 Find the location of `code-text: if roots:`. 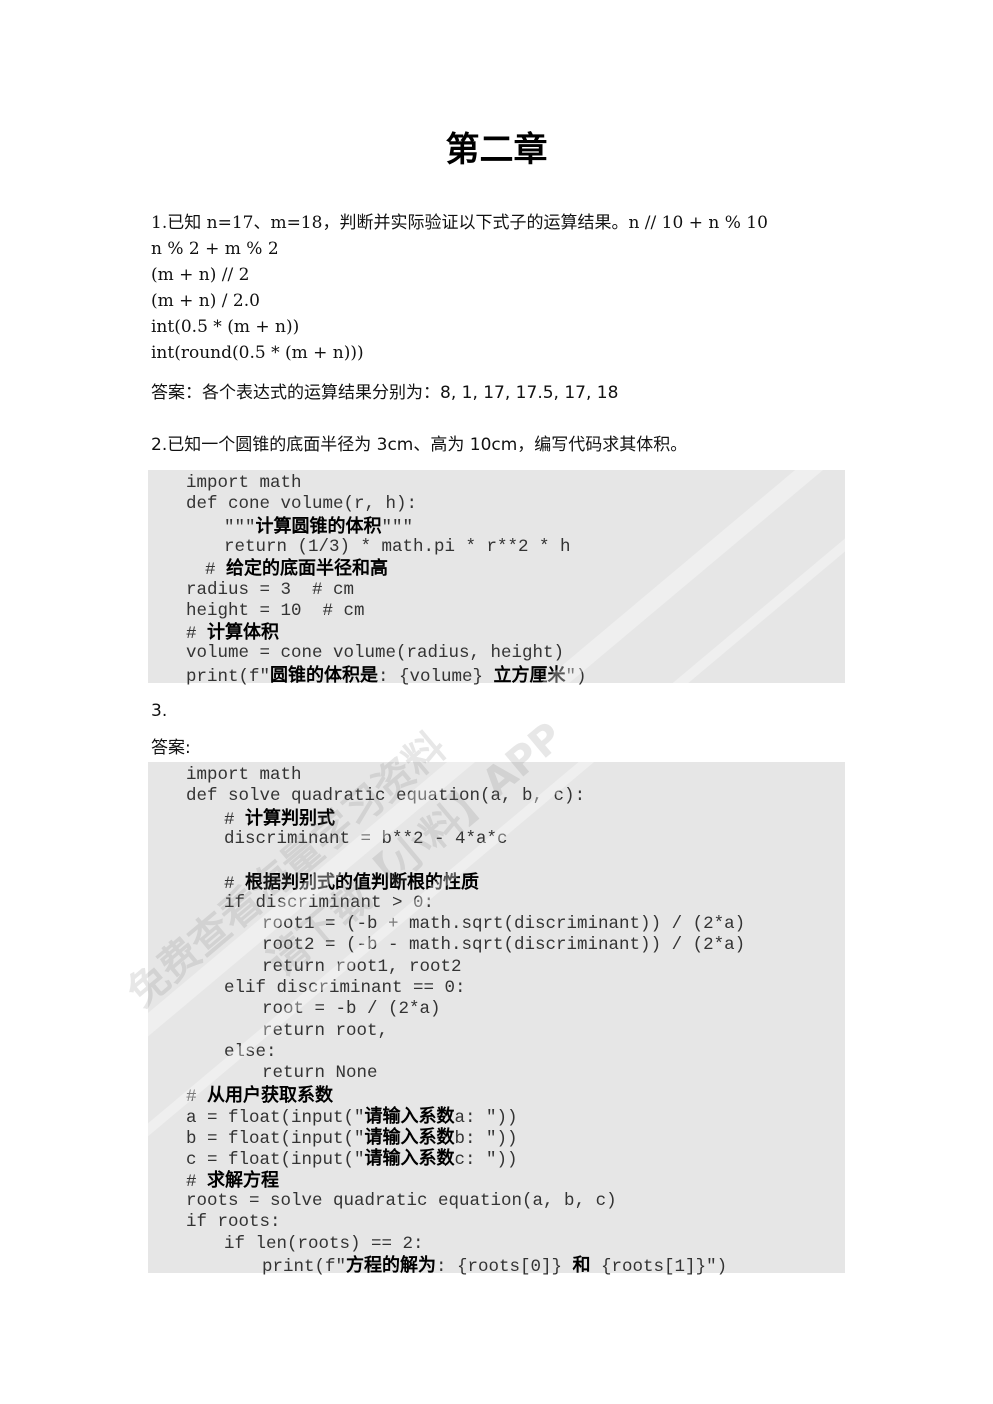

code-text: if roots: is located at coordinates (233, 1222).